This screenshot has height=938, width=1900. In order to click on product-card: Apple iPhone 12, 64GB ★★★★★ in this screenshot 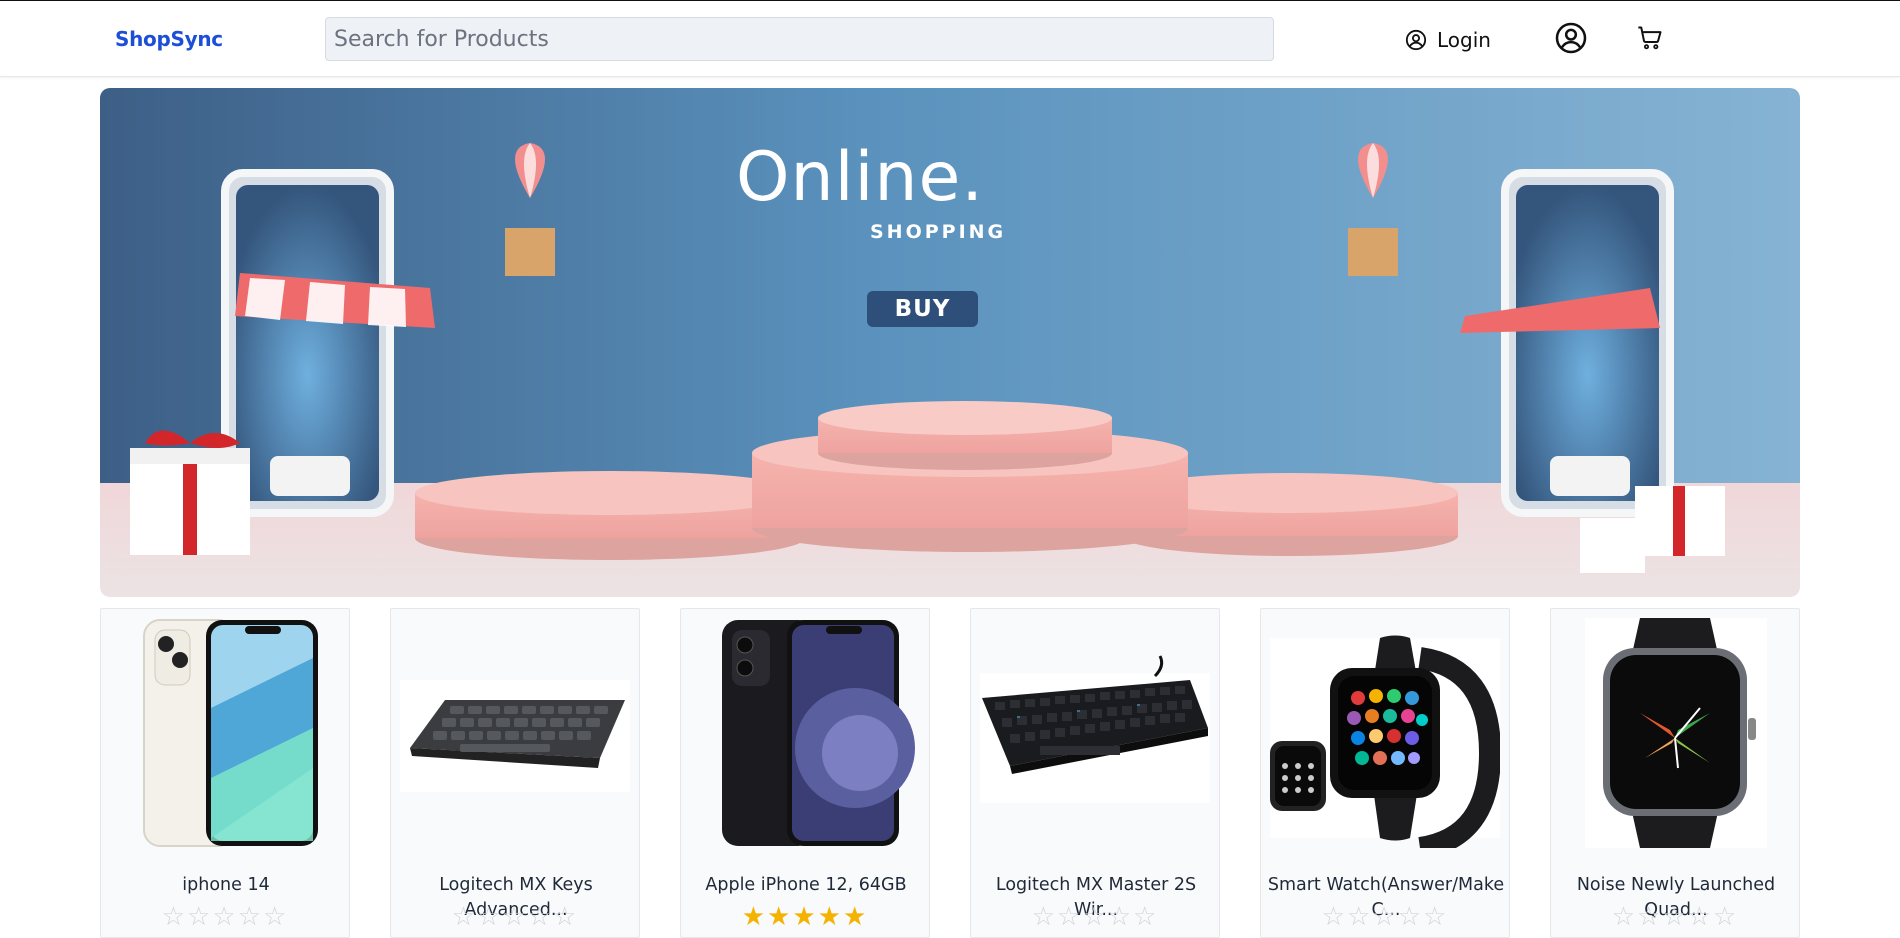, I will do `click(805, 773)`.